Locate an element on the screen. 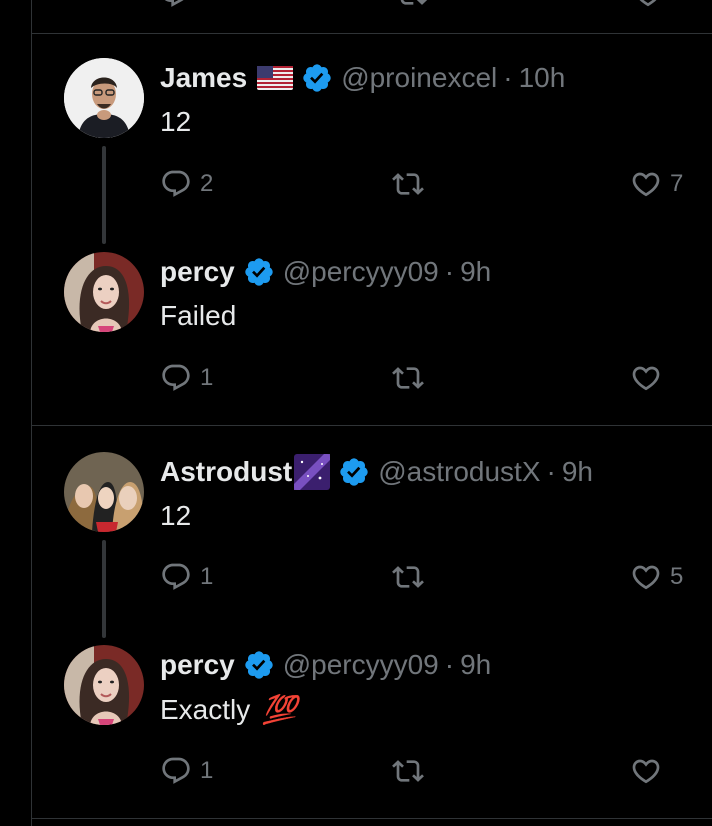  previous-tweet-actions is located at coordinates (372, 16).